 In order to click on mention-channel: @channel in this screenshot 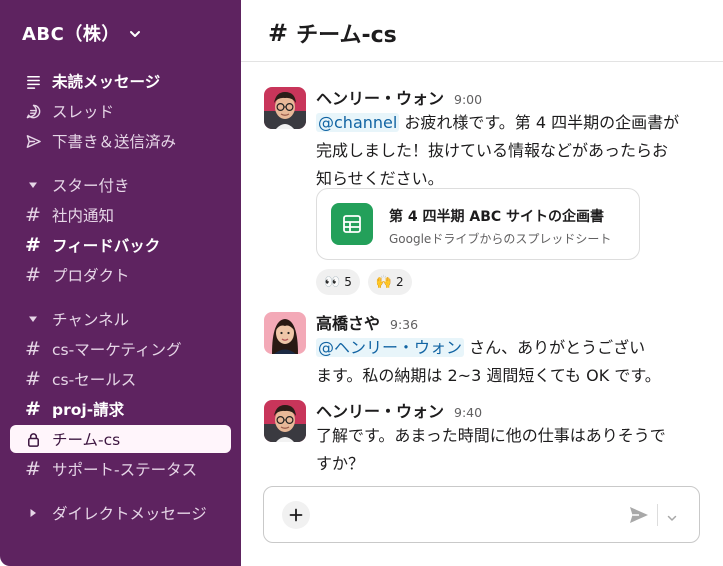, I will do `click(358, 122)`.